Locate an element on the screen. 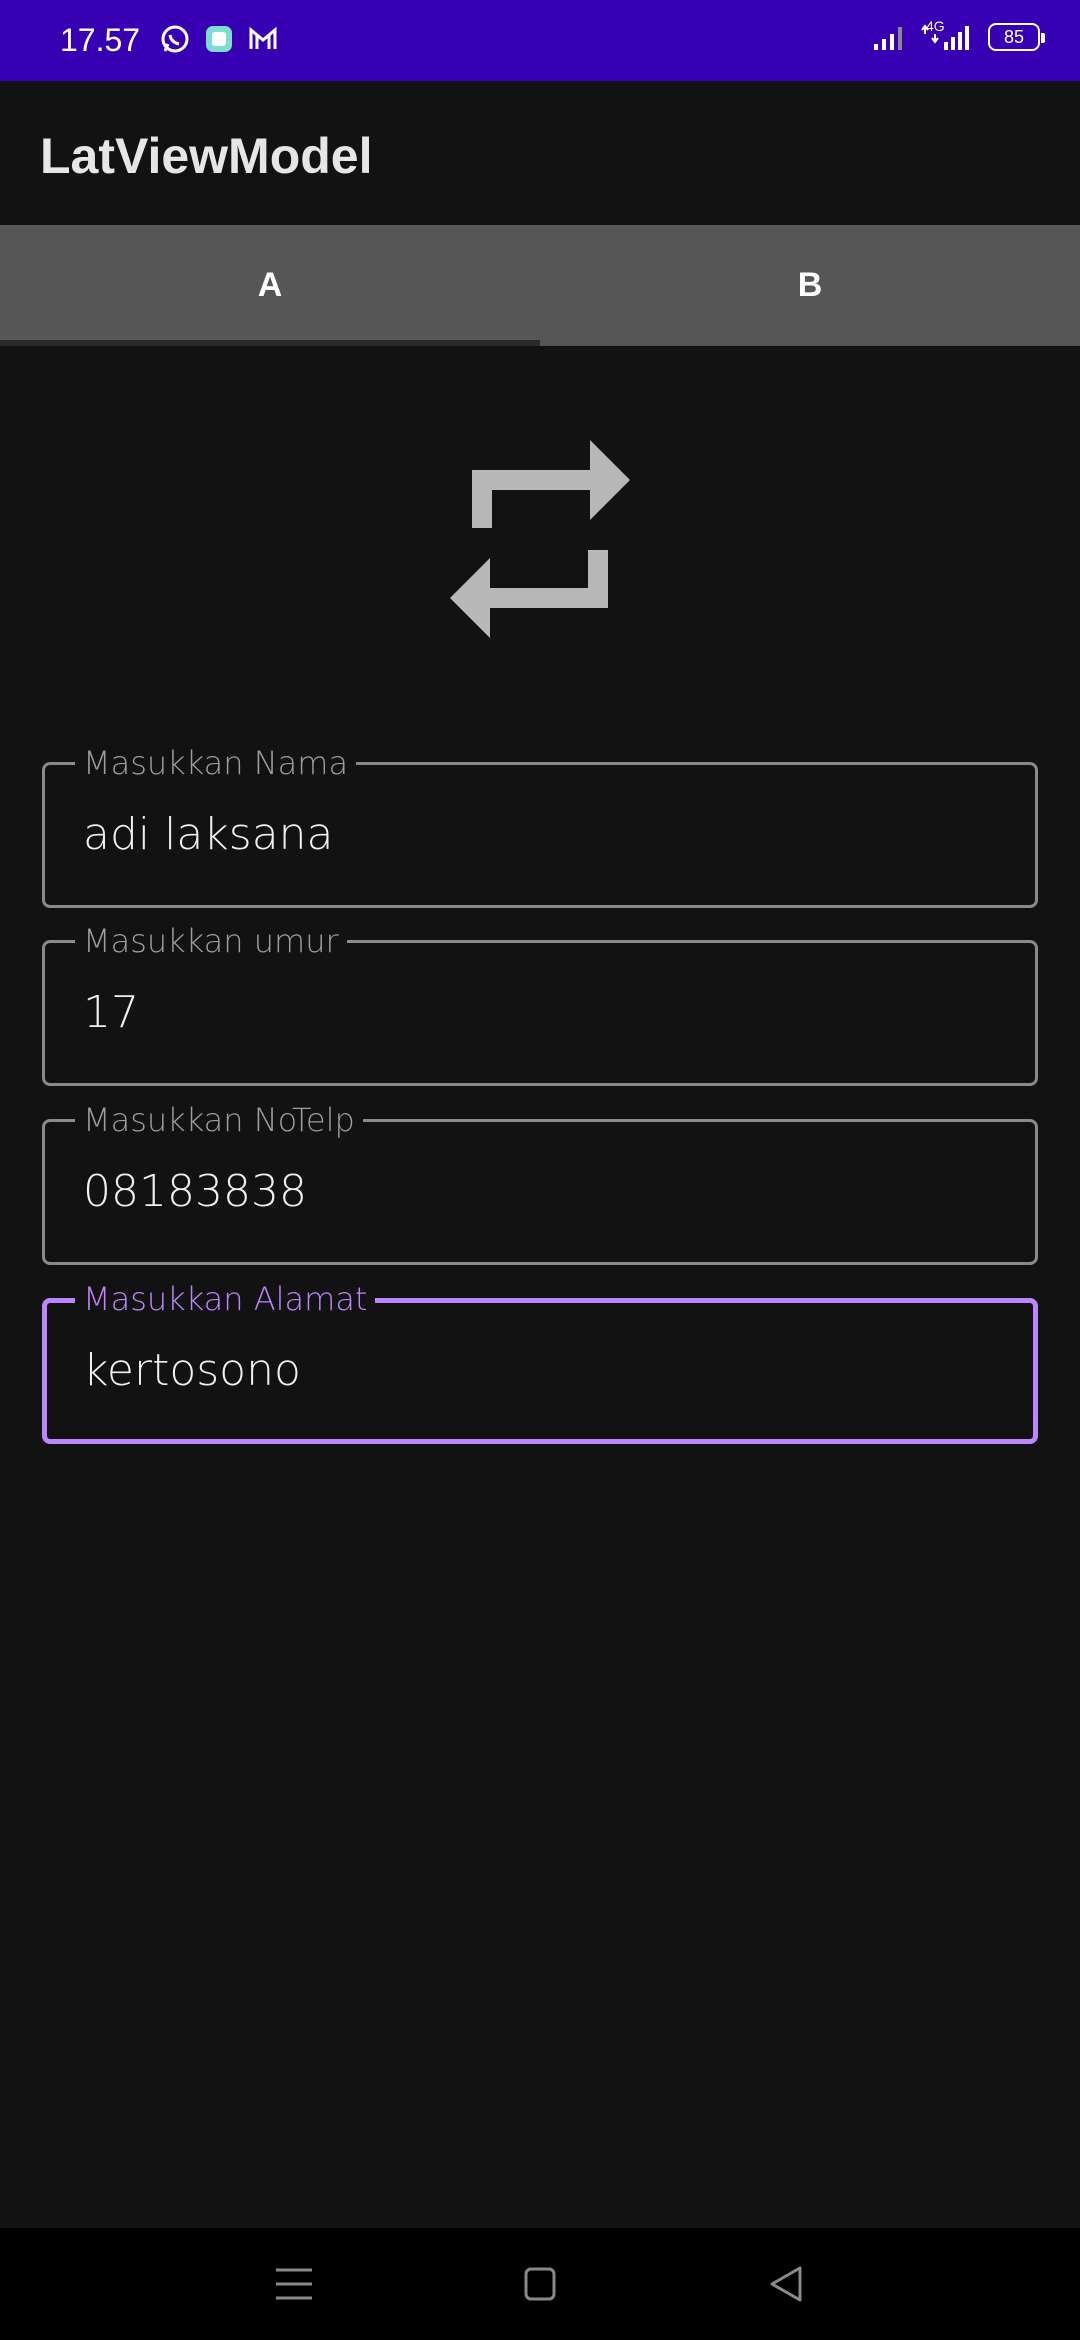  battery-level: 85 is located at coordinates (1014, 36).